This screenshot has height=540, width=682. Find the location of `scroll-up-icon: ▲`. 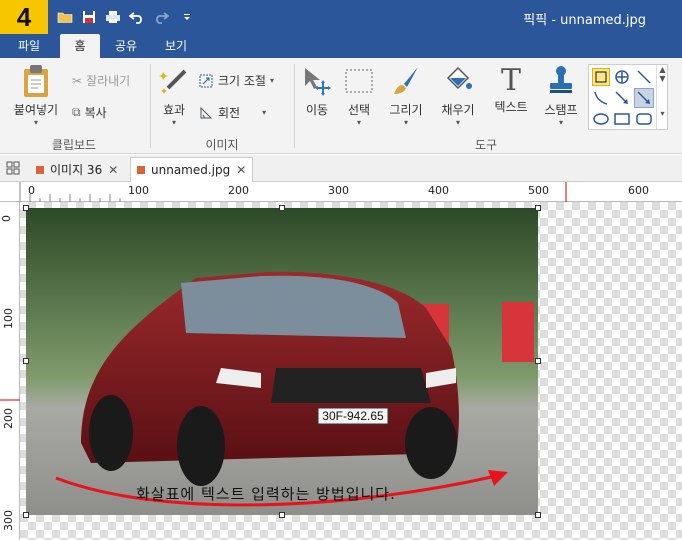

scroll-up-icon: ▲ is located at coordinates (662, 69).